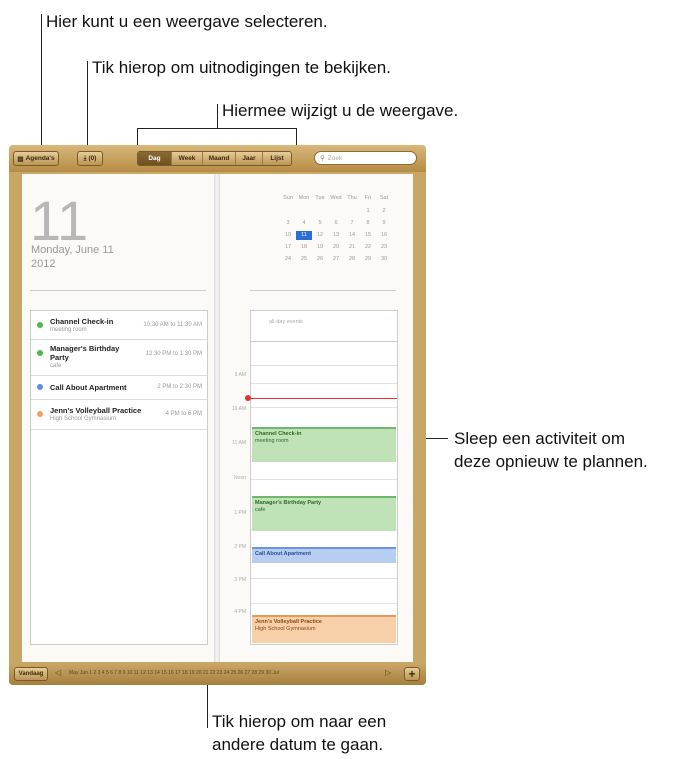 This screenshot has width=686, height=759. I want to click on callout-select-view: Hier kunt u een weergave selecteren., so click(187, 21).